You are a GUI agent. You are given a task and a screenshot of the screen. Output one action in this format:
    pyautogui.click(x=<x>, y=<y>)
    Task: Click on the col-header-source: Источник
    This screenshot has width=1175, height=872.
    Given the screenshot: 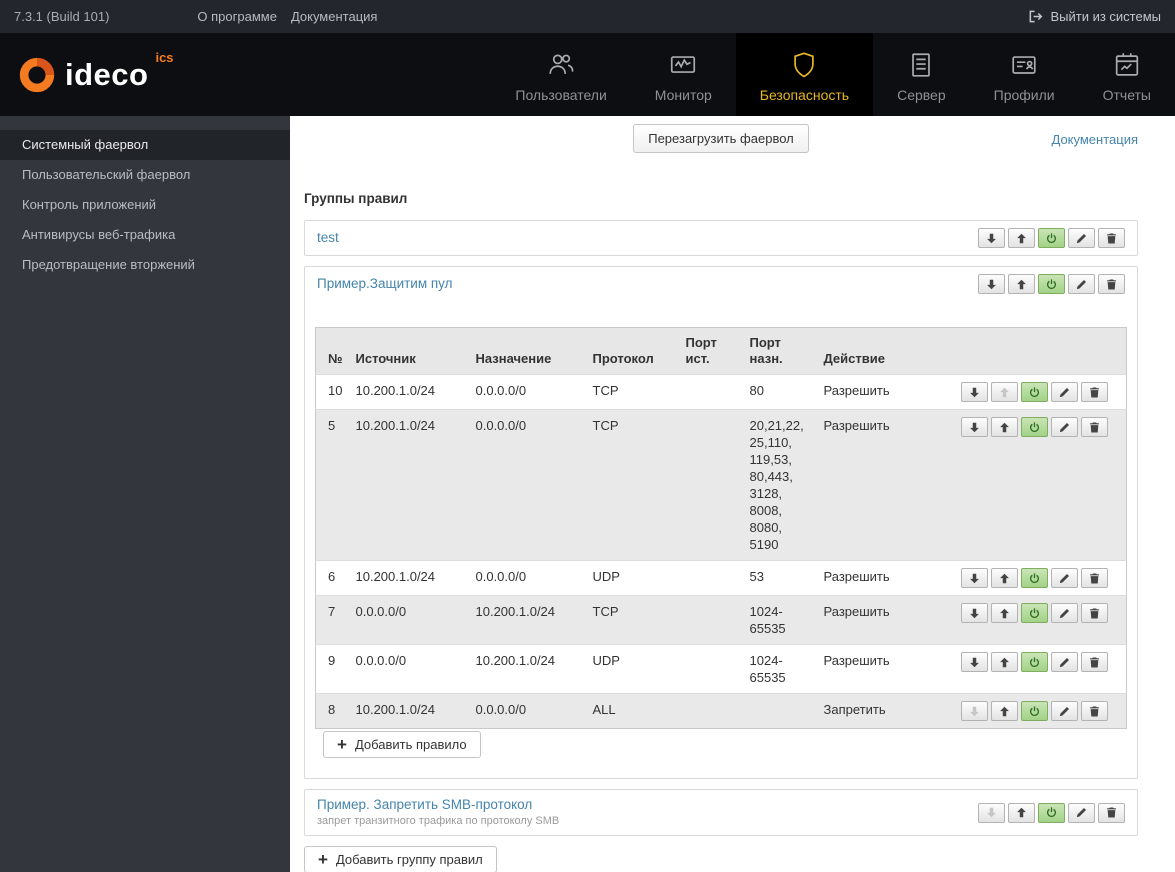 What is the action you would take?
    pyautogui.click(x=409, y=351)
    